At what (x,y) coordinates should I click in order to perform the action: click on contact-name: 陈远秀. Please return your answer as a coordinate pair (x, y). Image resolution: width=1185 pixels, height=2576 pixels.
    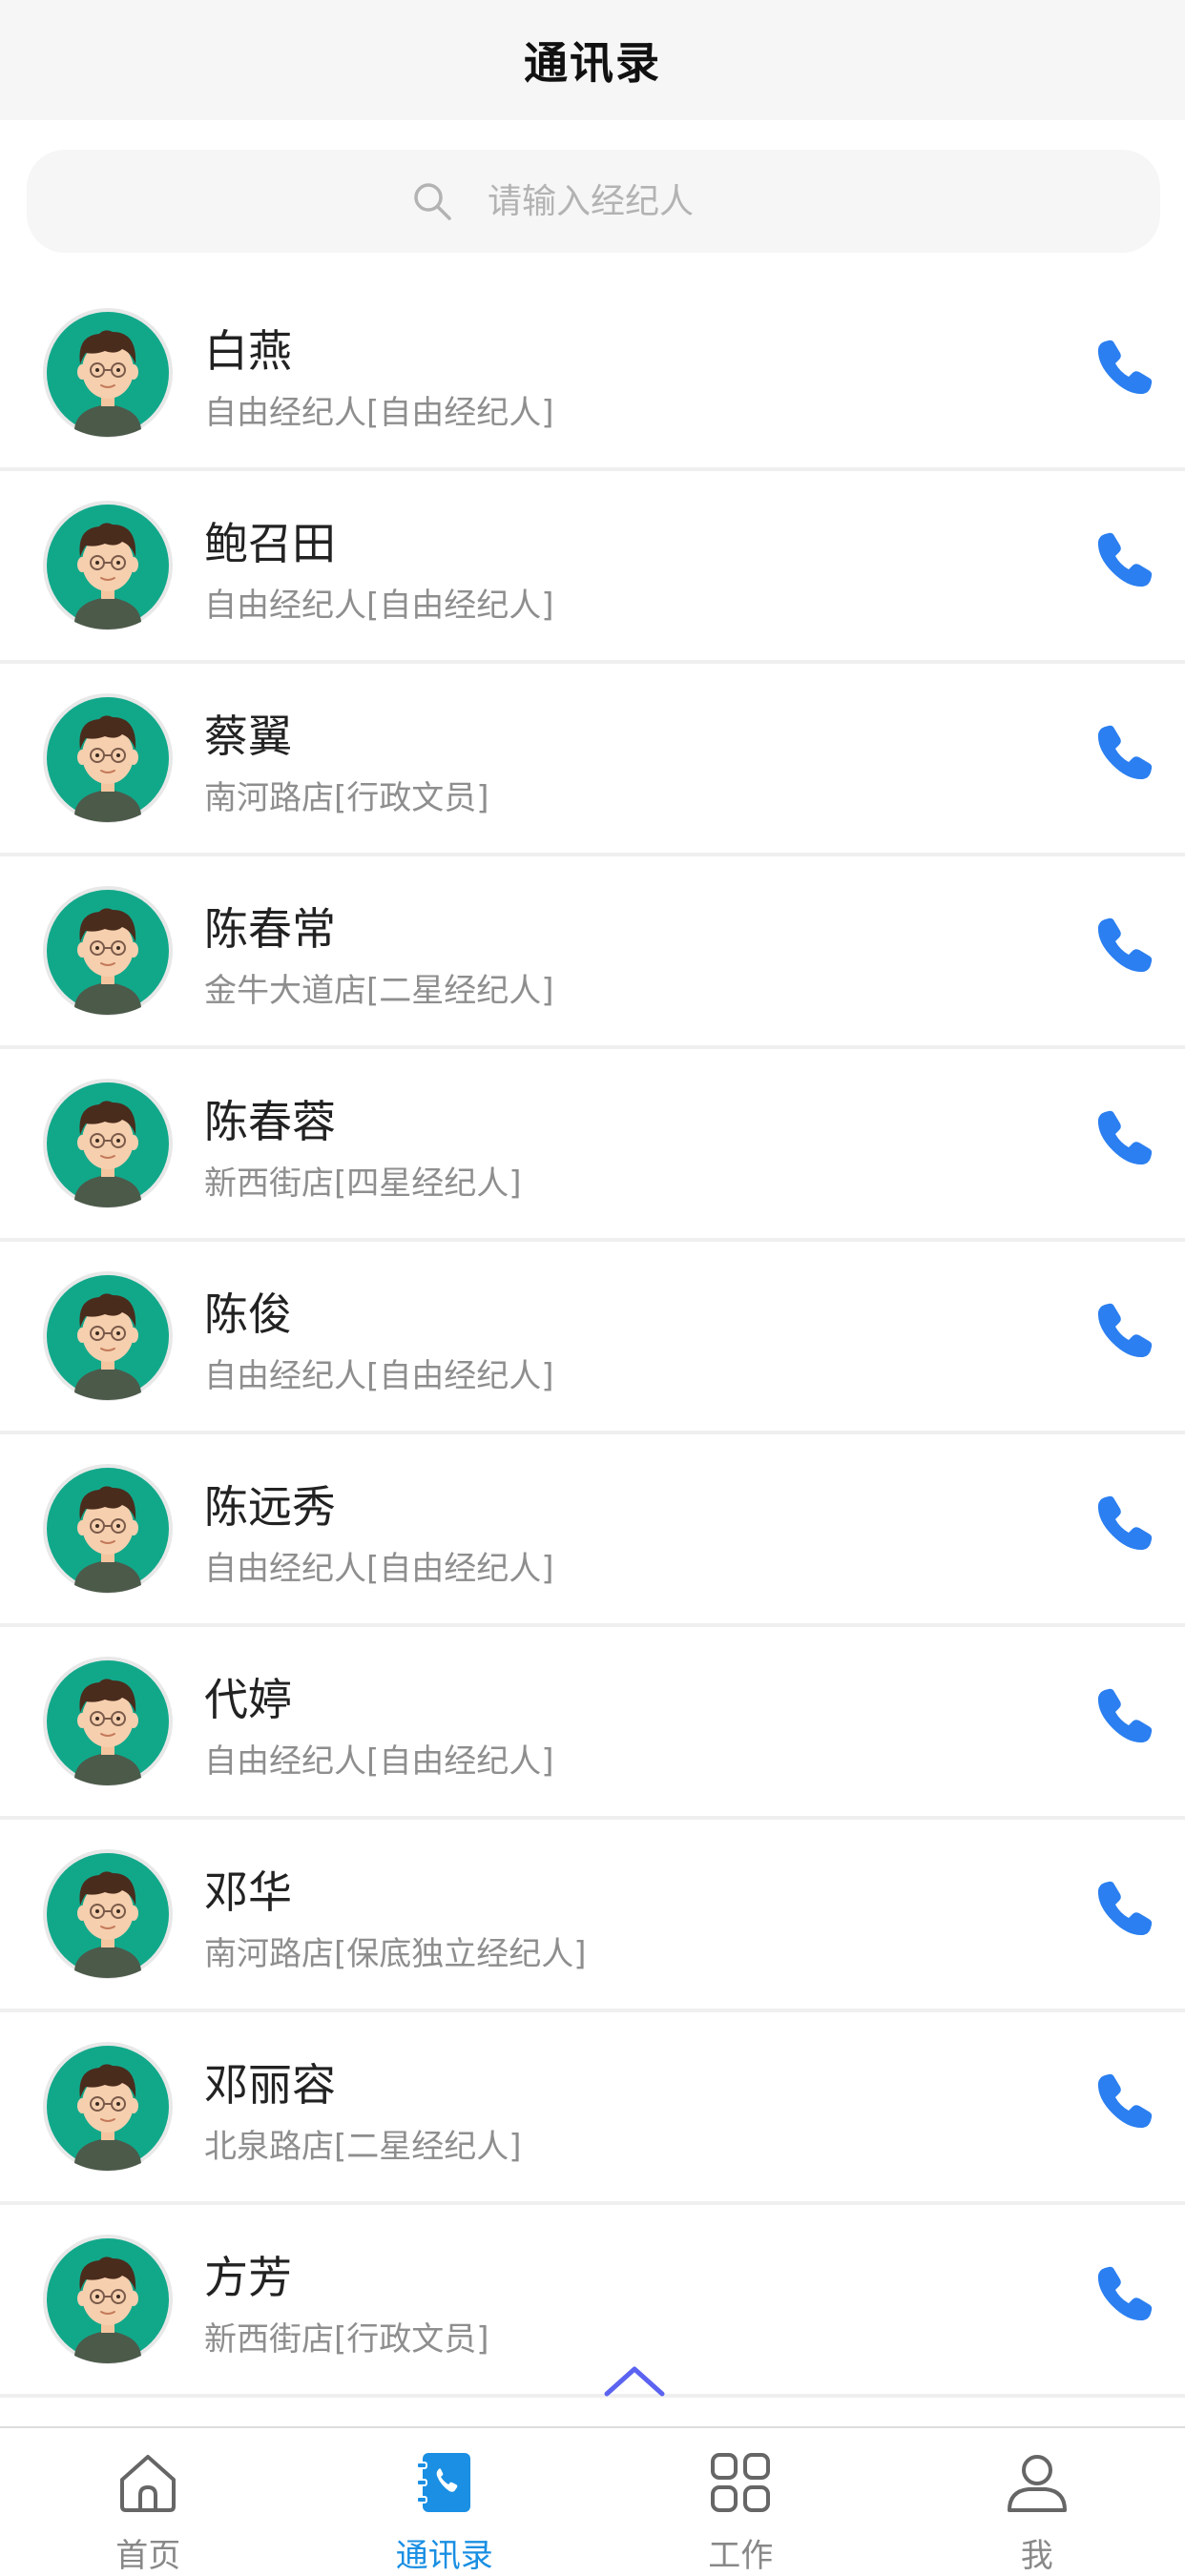
    Looking at the image, I should click on (270, 1504).